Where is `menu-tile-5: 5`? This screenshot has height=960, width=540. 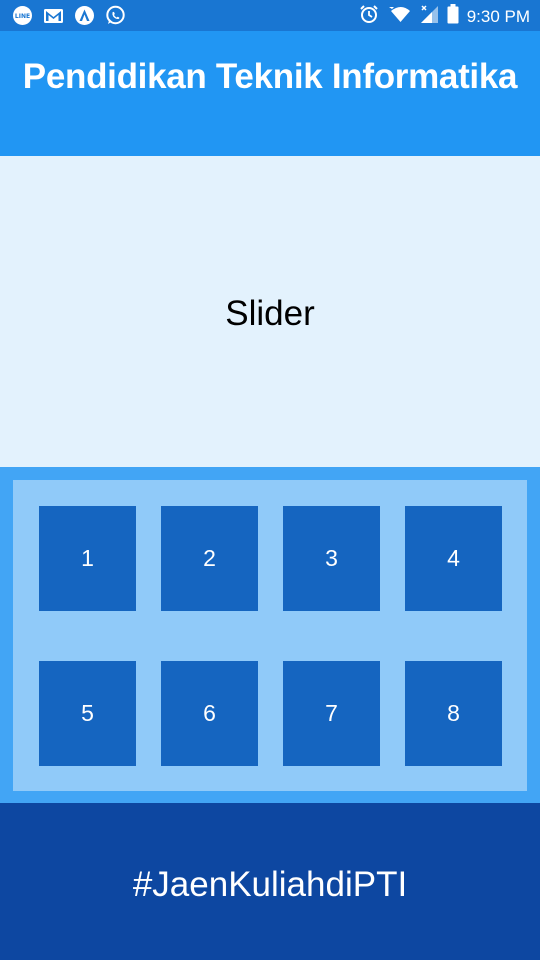
menu-tile-5: 5 is located at coordinates (87, 713).